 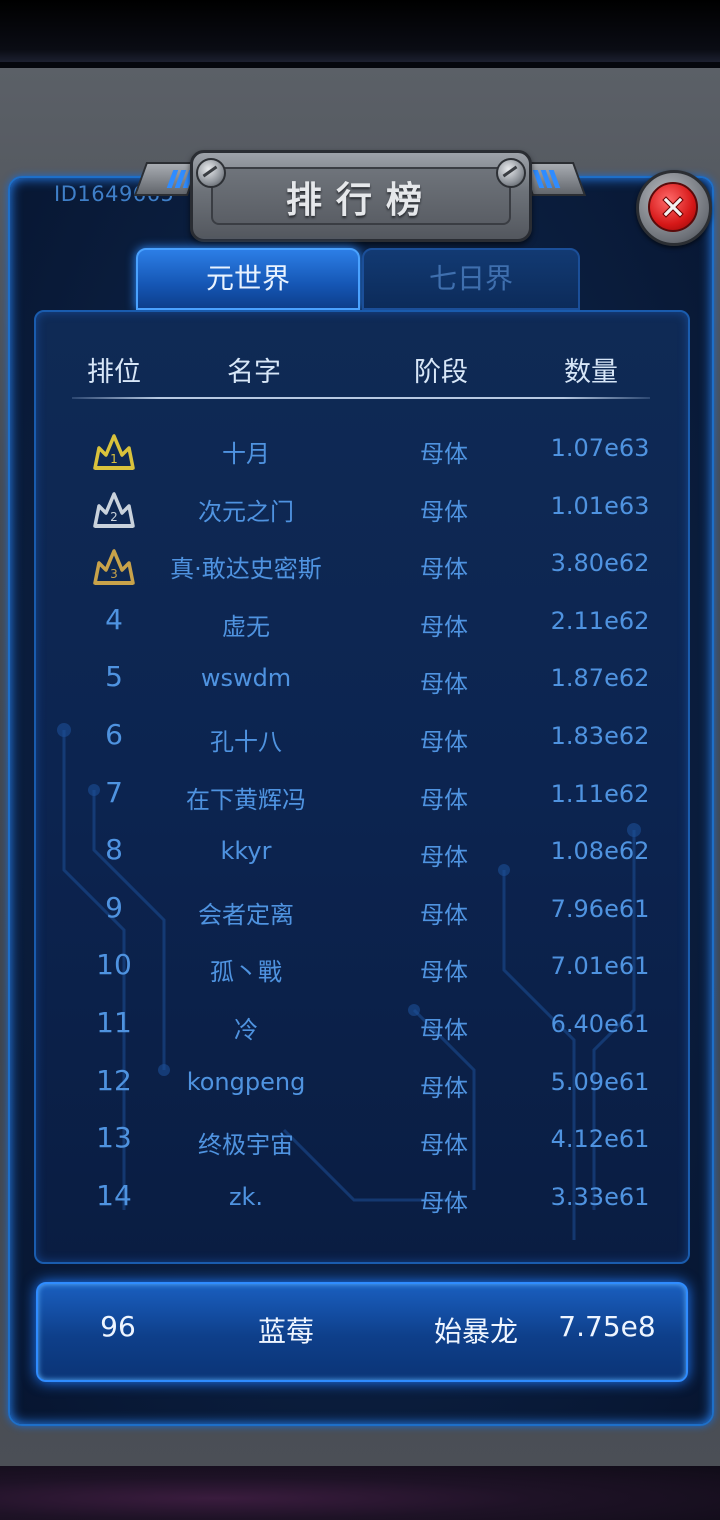 What do you see at coordinates (286, 1331) in the screenshot?
I see `my-name: 蓝莓` at bounding box center [286, 1331].